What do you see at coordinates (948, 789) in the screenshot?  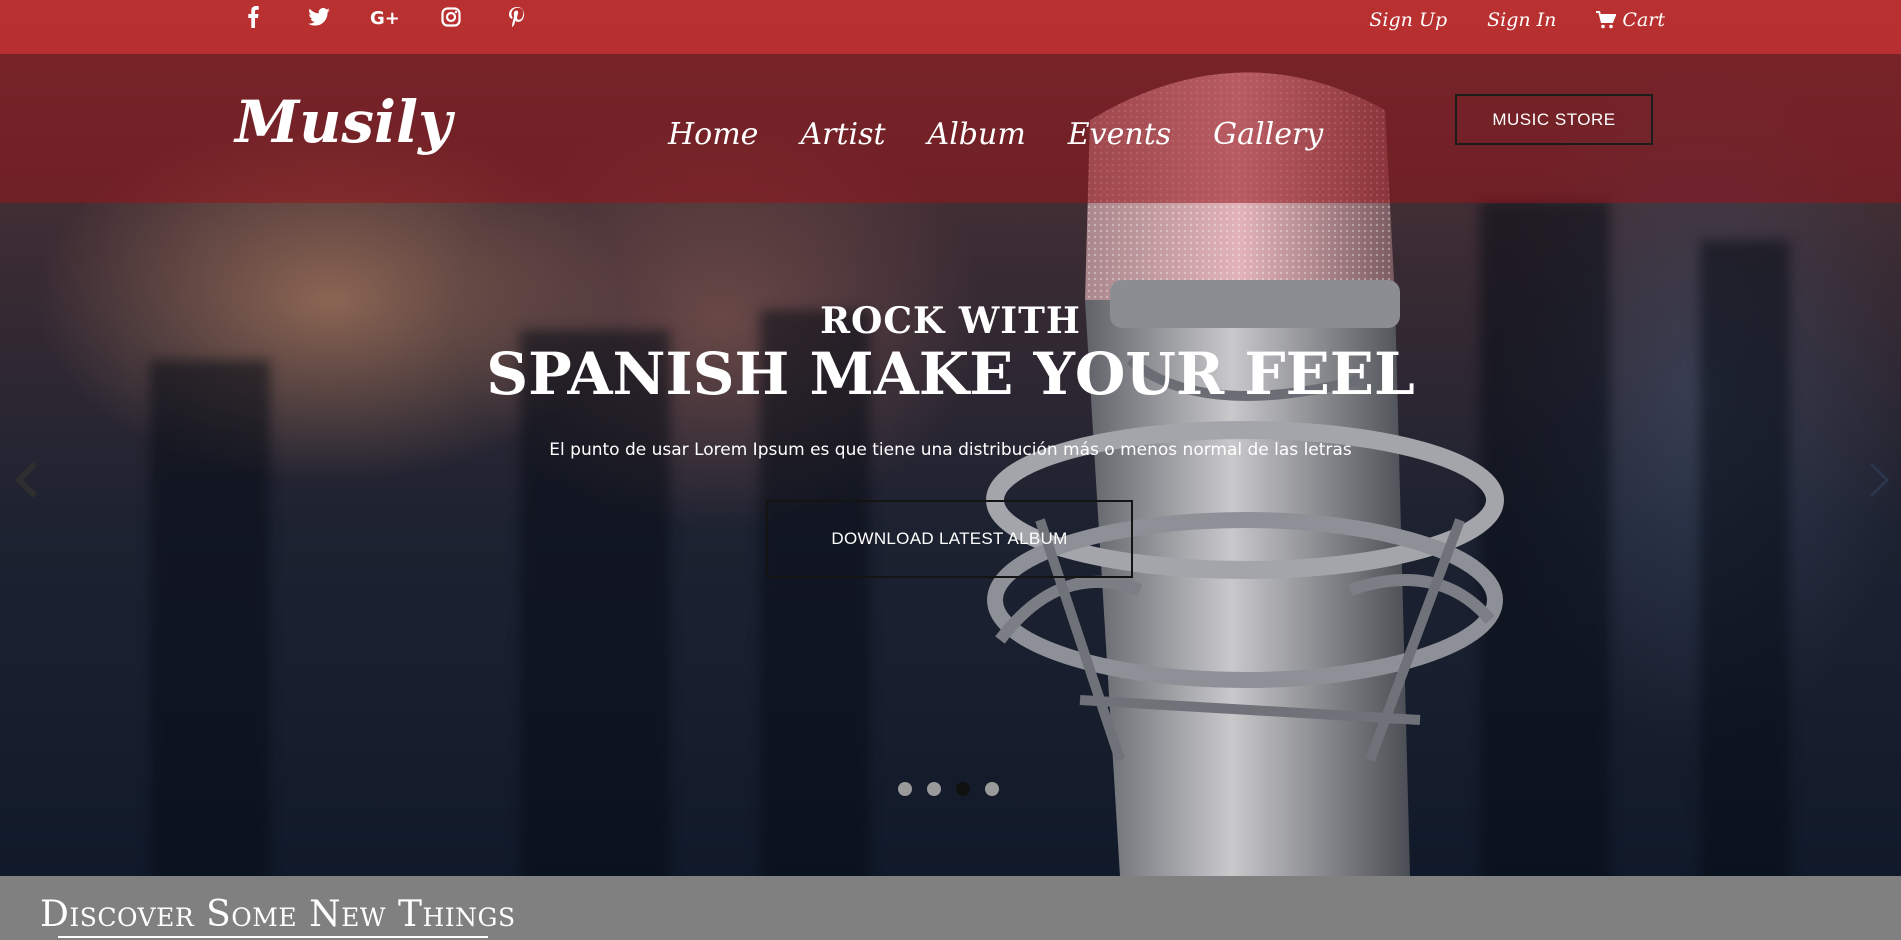 I see `carousel-indicators` at bounding box center [948, 789].